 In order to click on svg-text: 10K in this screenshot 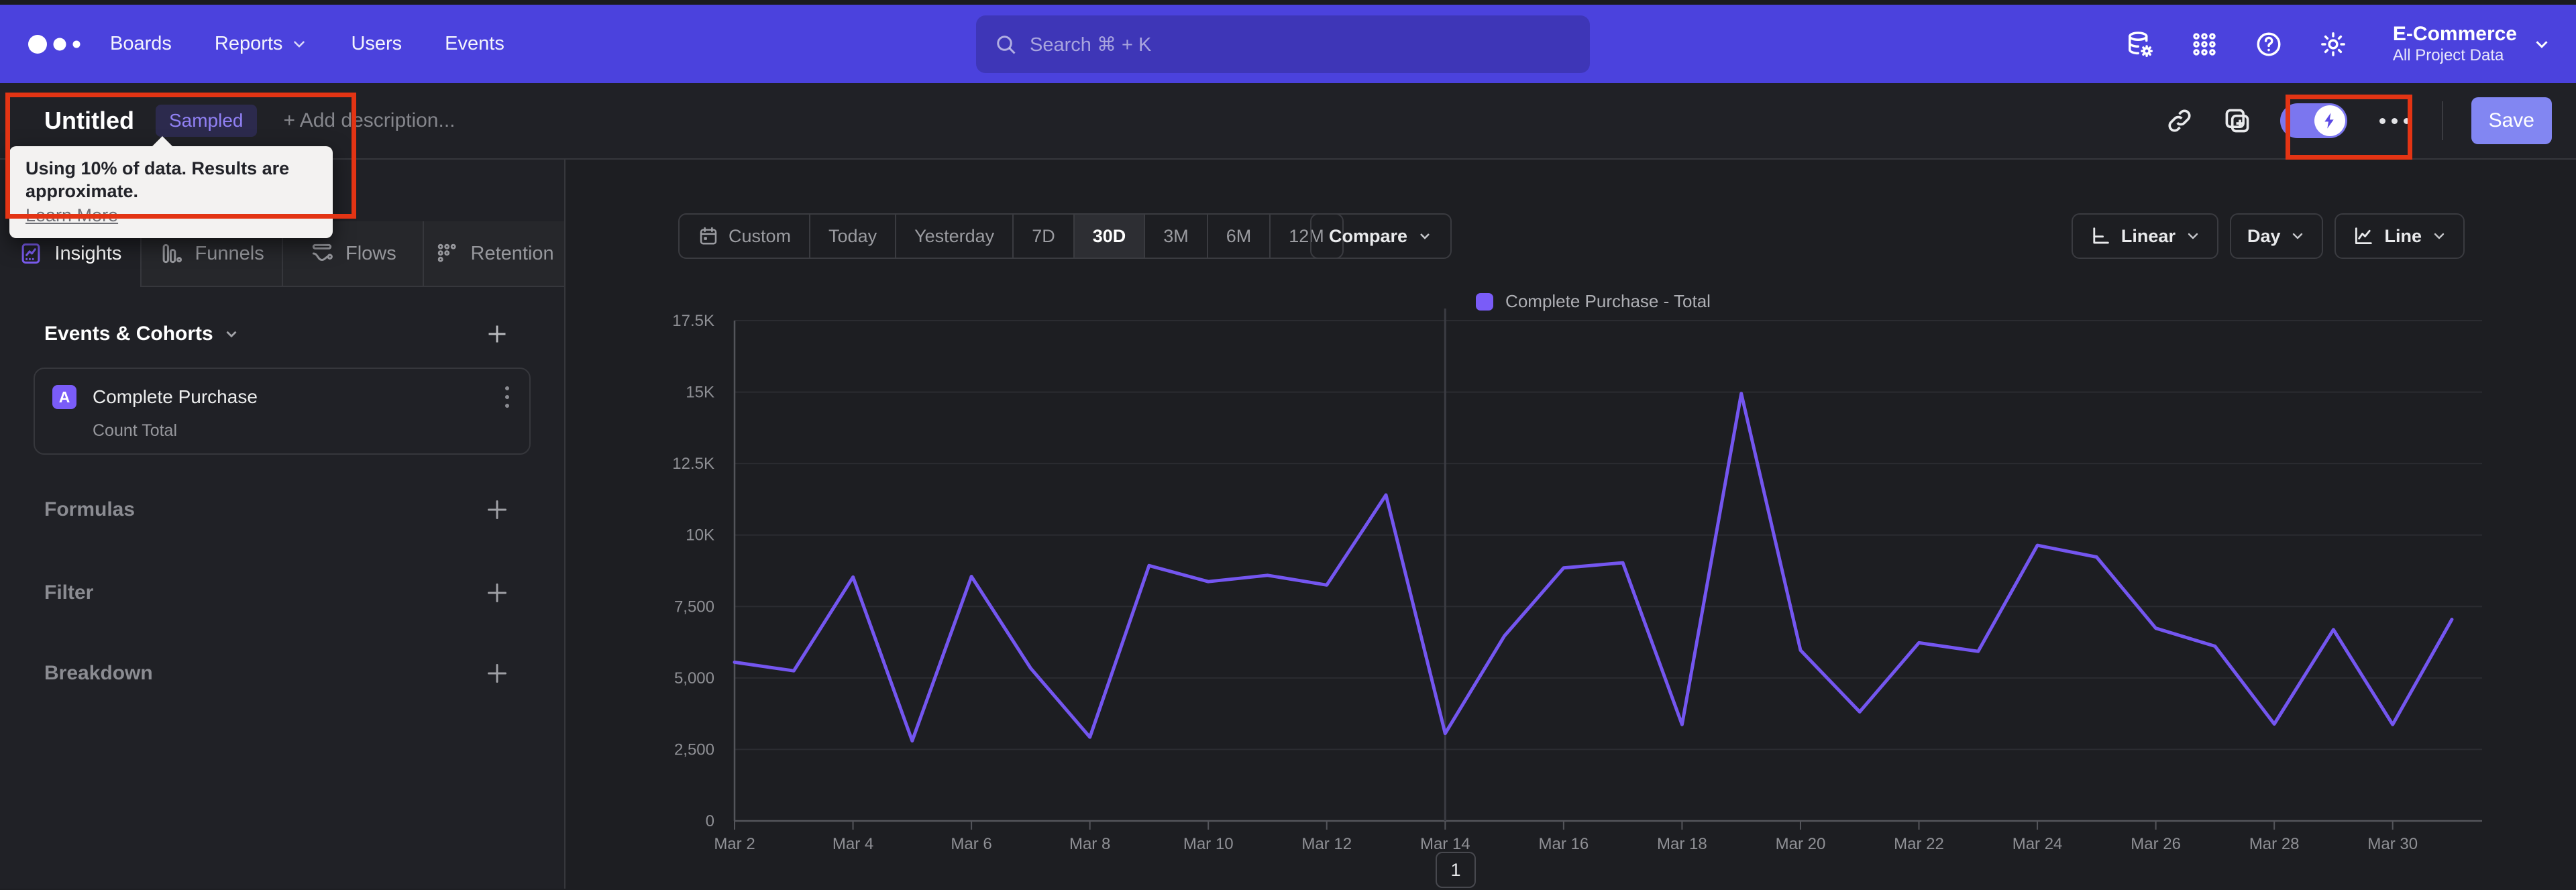, I will do `click(700, 535)`.